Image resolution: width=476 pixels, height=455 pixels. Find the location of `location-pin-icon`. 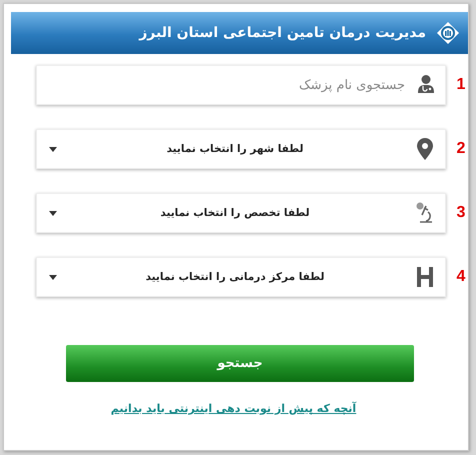

location-pin-icon is located at coordinates (425, 149).